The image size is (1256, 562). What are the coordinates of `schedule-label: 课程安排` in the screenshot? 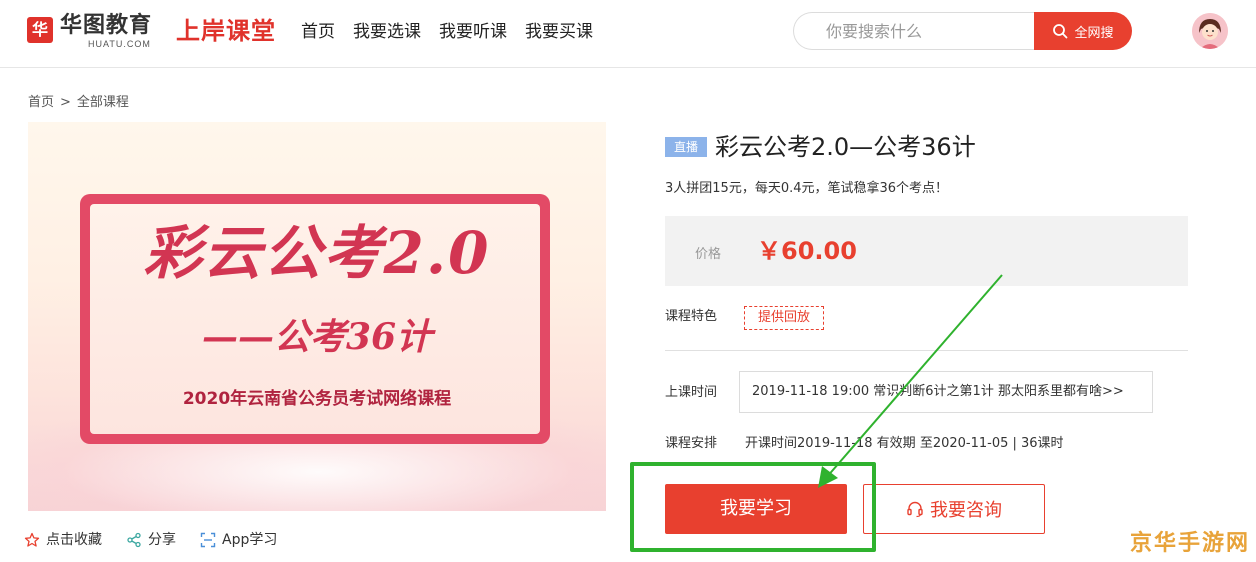 It's located at (691, 443).